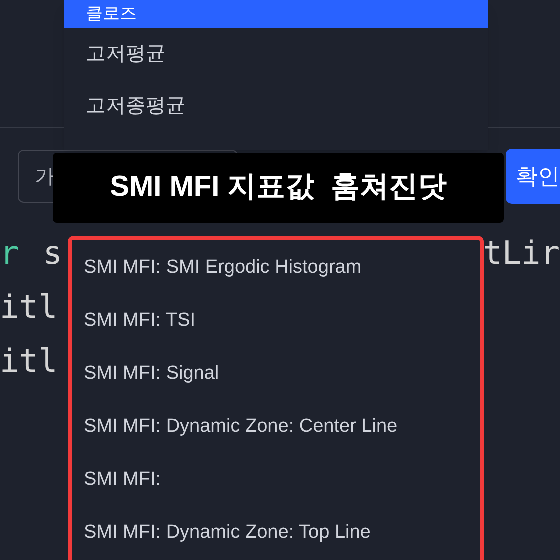 This screenshot has height=560, width=560. What do you see at coordinates (10, 253) in the screenshot?
I see `code-text: r` at bounding box center [10, 253].